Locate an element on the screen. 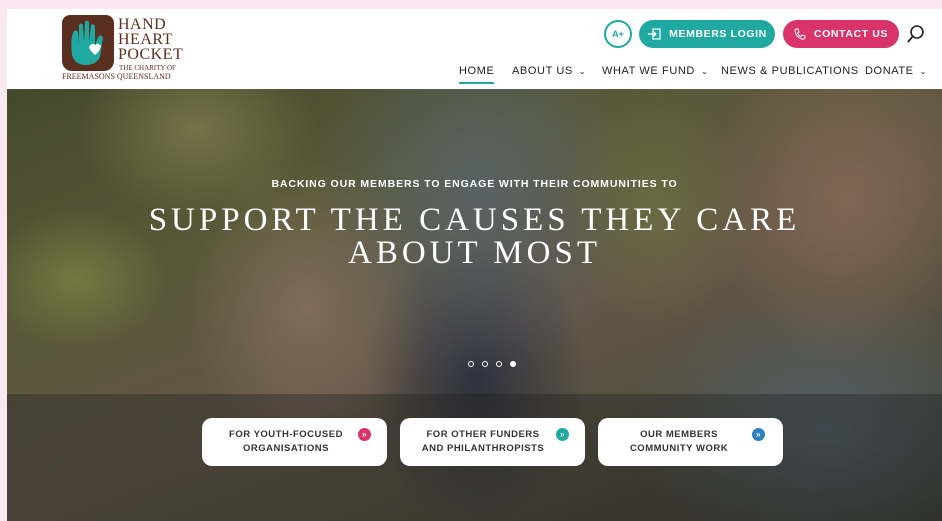 This screenshot has width=942, height=521. nav-item-about-us: ABOUT US ⌄ is located at coordinates (549, 71).